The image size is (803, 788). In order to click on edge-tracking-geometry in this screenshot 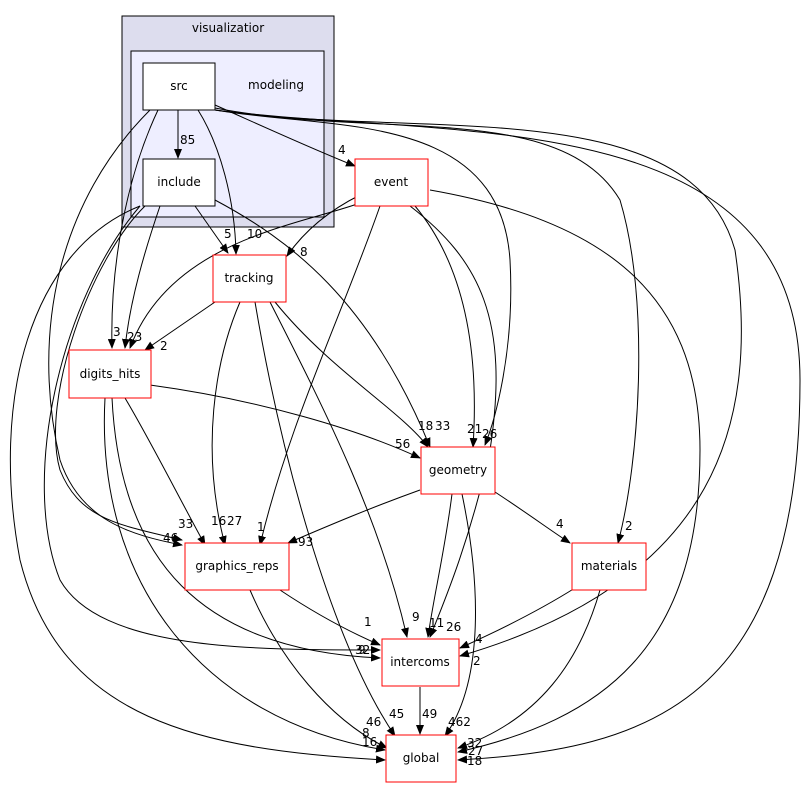, I will do `click(351, 374)`.